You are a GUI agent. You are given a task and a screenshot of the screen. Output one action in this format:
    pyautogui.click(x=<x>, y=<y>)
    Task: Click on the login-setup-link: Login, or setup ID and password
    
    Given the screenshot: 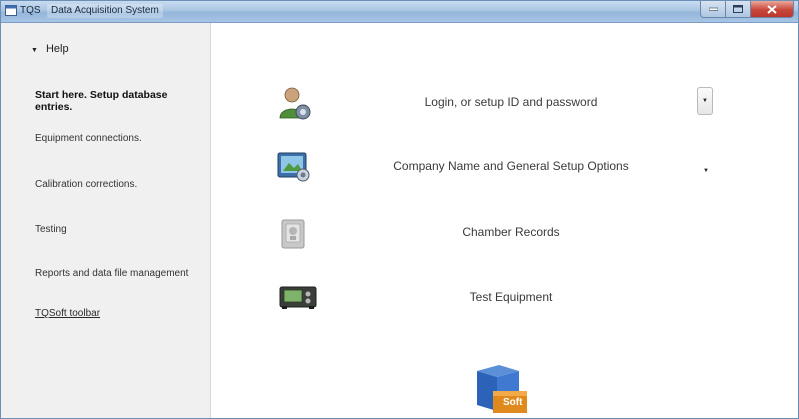 What is the action you would take?
    pyautogui.click(x=511, y=102)
    